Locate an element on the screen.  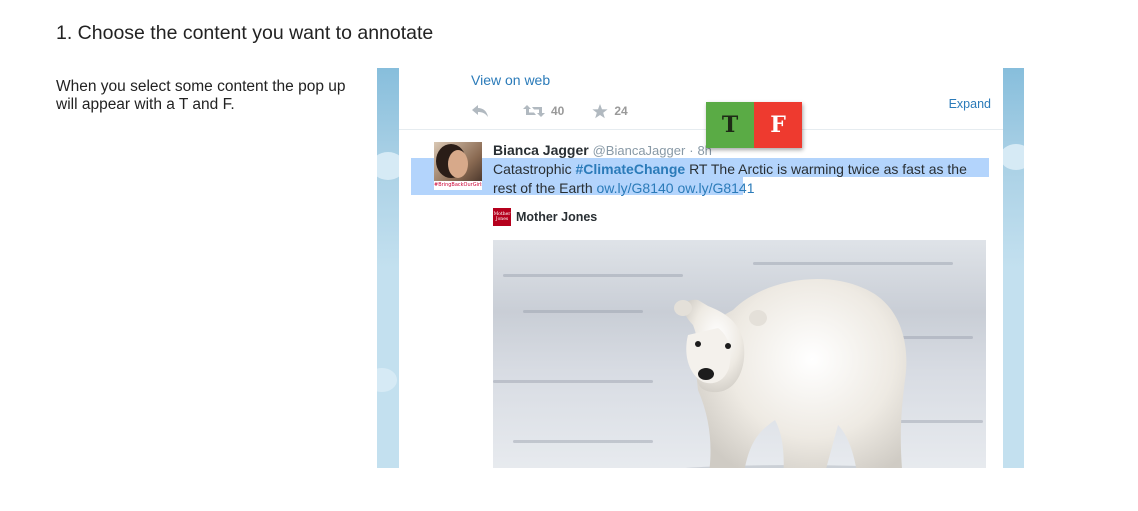
tweet-actions: 40 24 is located at coordinates (563, 111).